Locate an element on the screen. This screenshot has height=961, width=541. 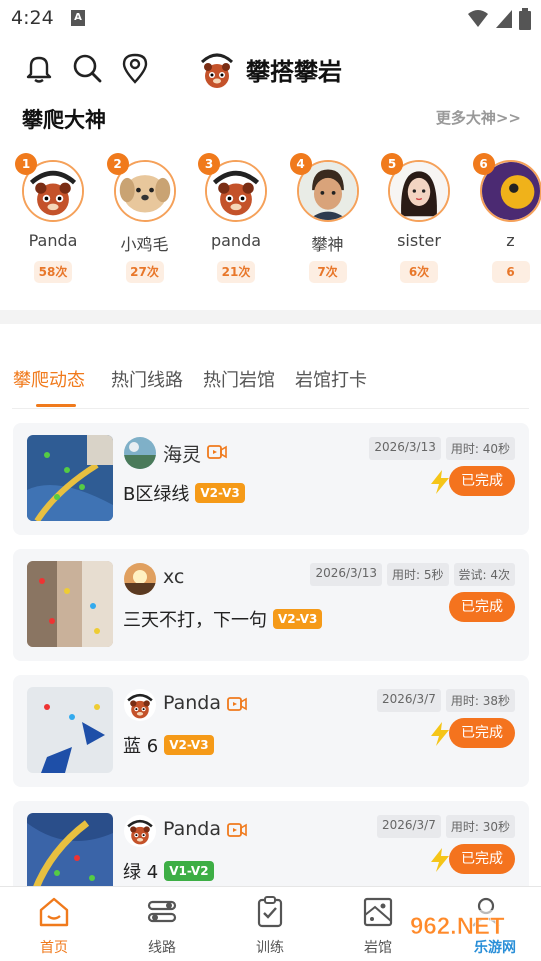
rank-badge: 2 is located at coordinates (117, 164).